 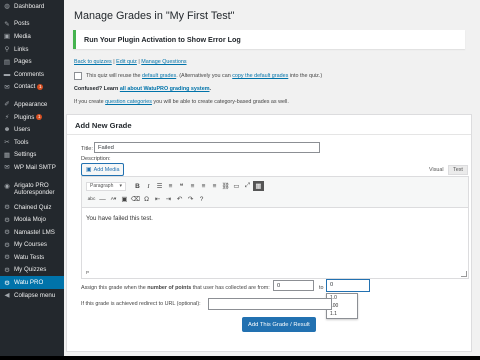 I want to click on sidebar-item-plugins: ⚡ Plugins 1, so click(x=32, y=117).